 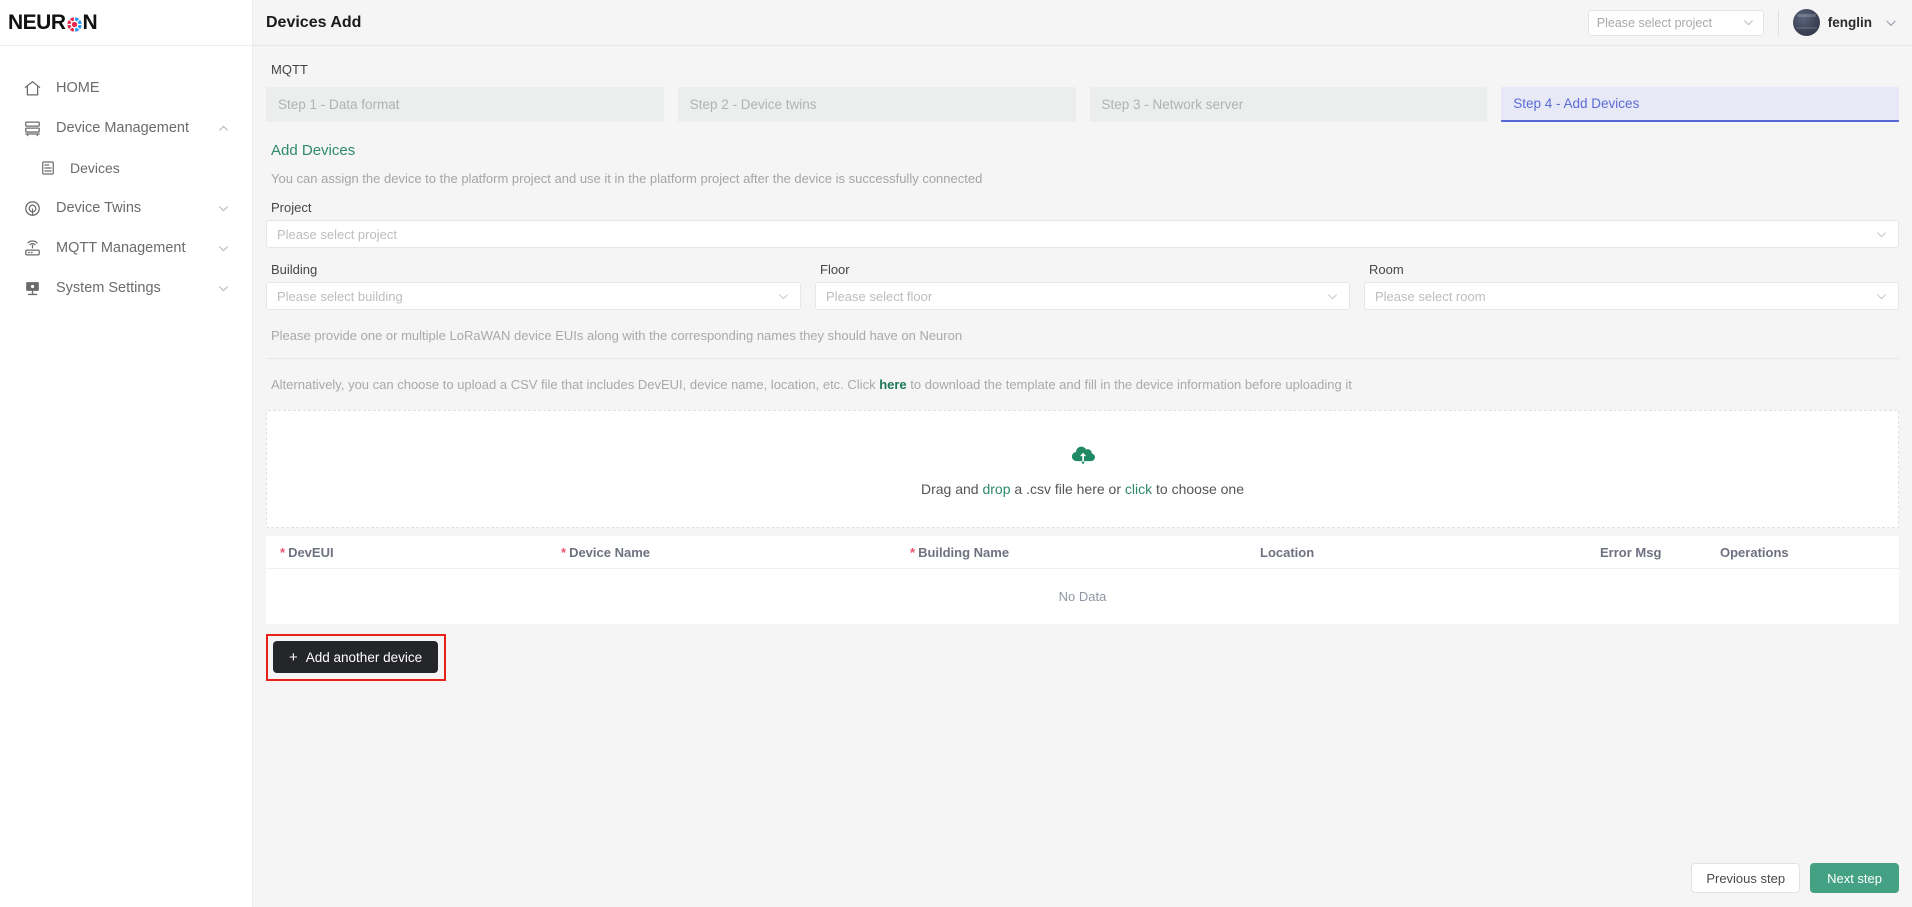 I want to click on table-header-label: DevEUI, so click(x=311, y=552).